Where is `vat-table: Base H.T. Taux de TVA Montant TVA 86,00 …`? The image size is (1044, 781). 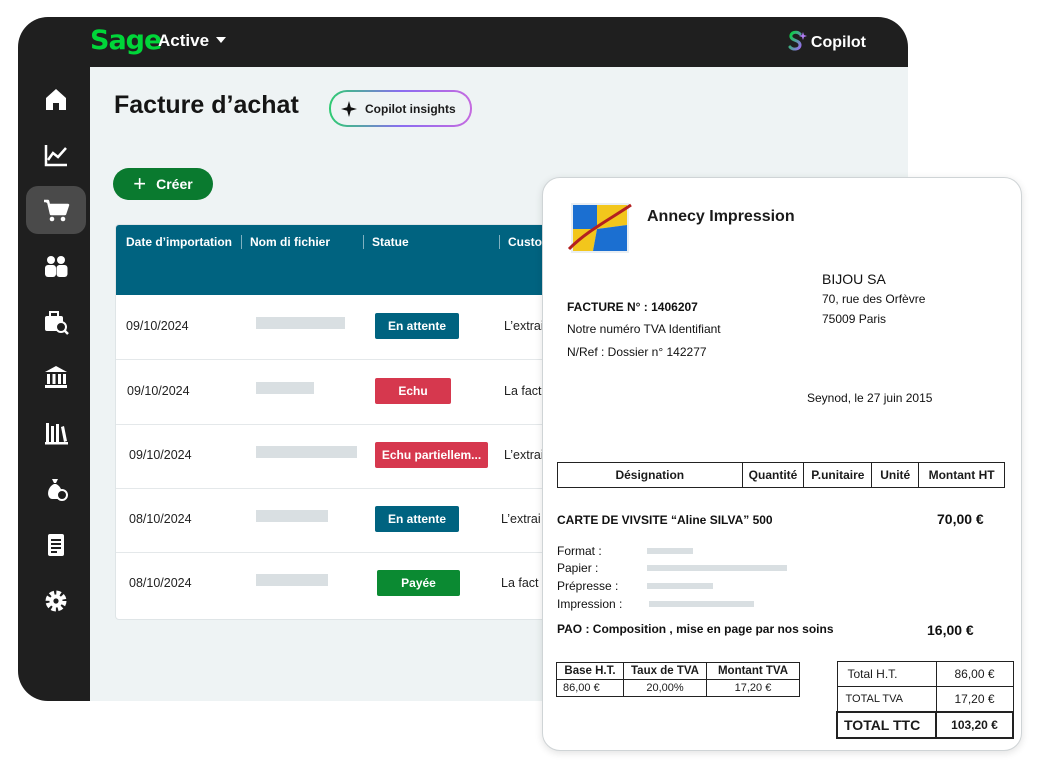
vat-table: Base H.T. Taux de TVA Montant TVA 86,00 … is located at coordinates (678, 679).